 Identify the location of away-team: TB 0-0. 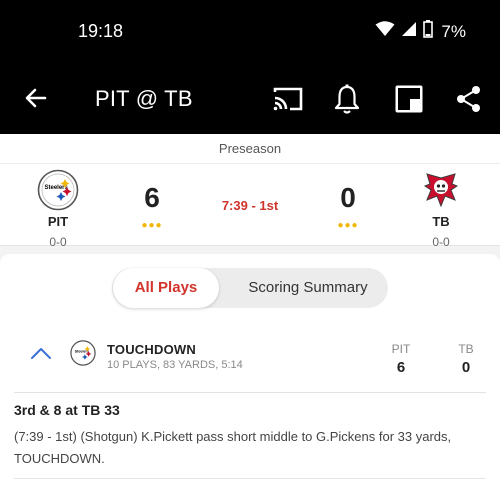
(441, 208).